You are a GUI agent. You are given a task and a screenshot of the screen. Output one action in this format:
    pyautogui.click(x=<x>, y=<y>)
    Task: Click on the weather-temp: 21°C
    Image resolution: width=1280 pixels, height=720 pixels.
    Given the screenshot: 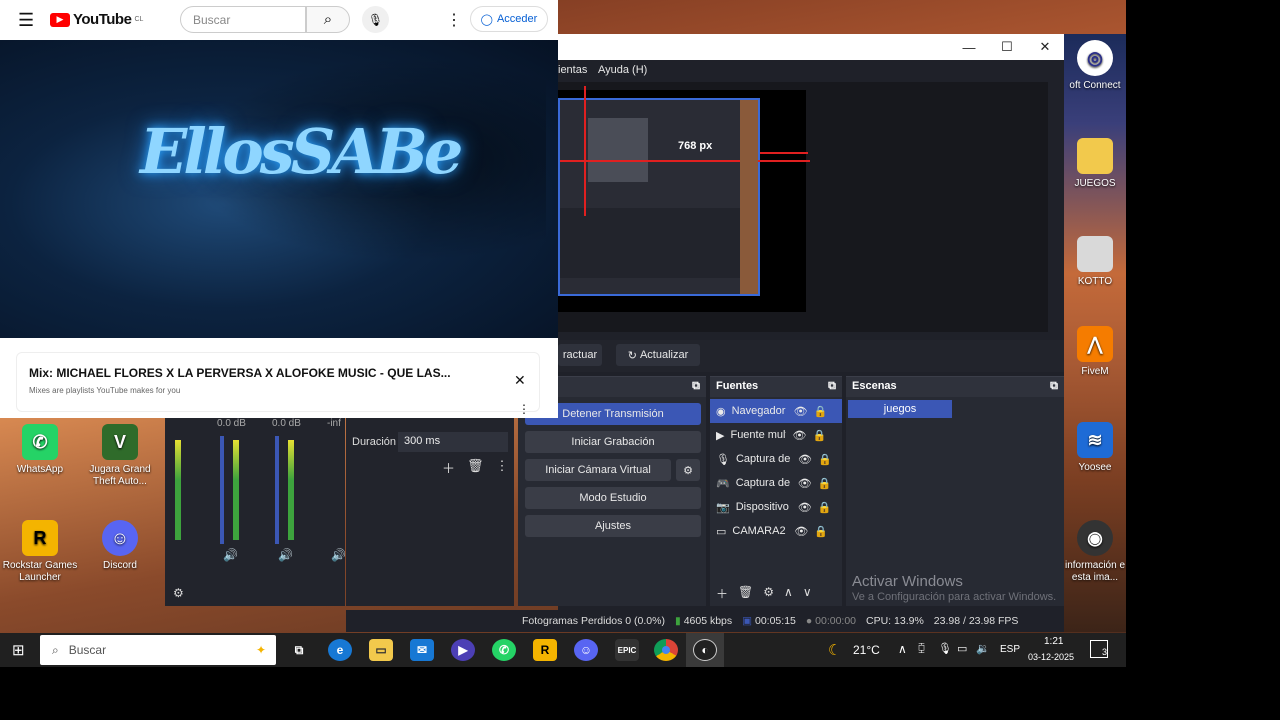 What is the action you would take?
    pyautogui.click(x=866, y=650)
    